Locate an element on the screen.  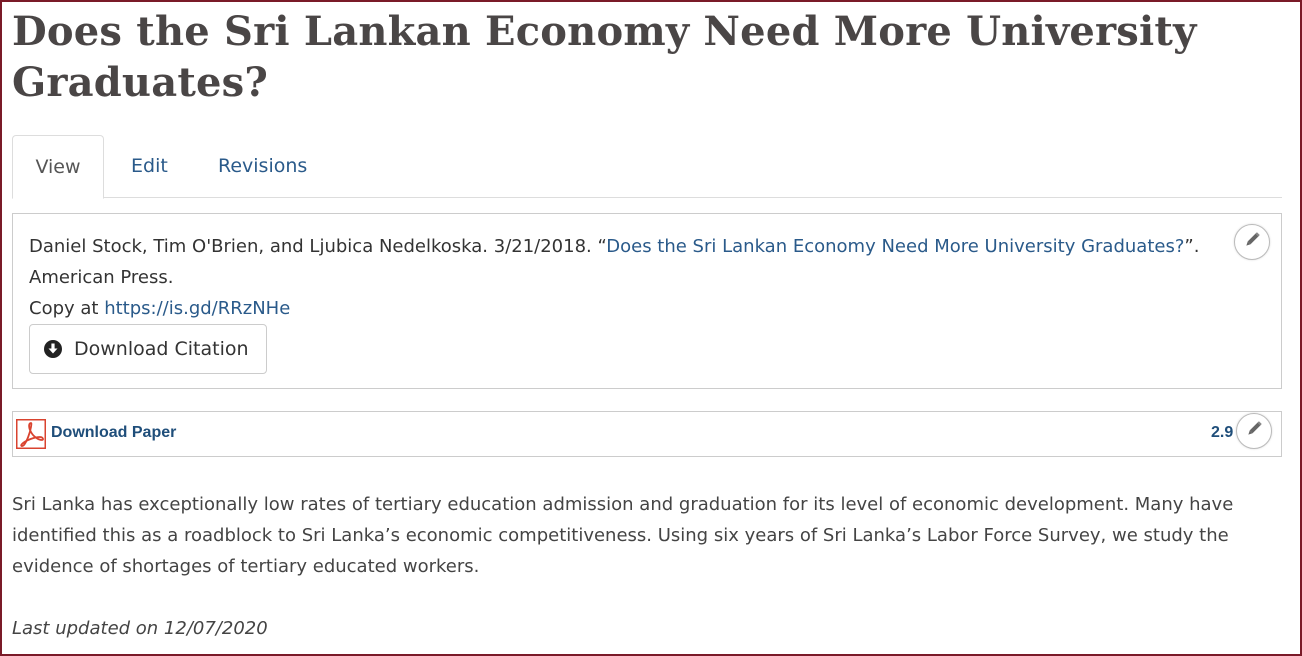
file-size: 2.9 is located at coordinates (1222, 432).